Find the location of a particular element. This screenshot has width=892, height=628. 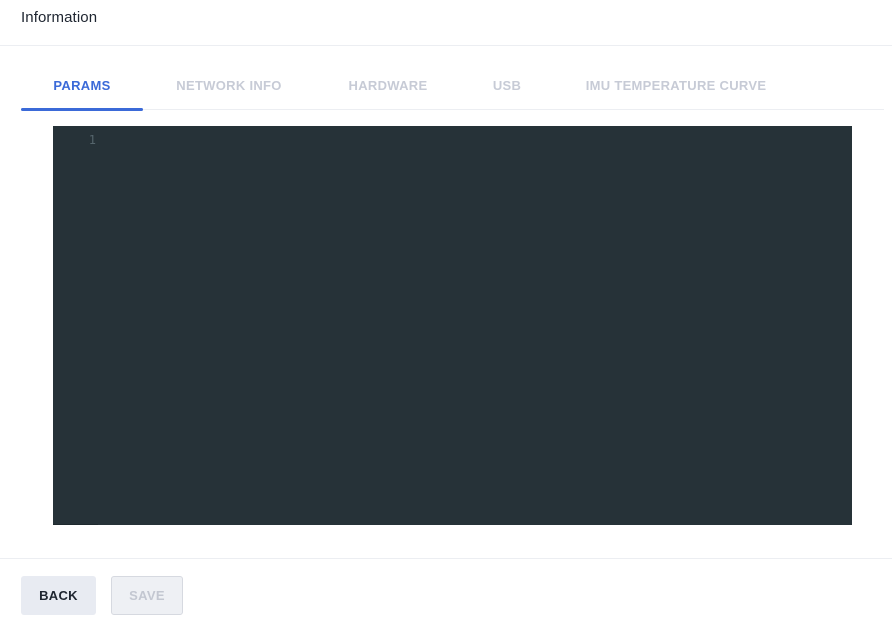

dialog-footer: BACK SAVE is located at coordinates (446, 593).